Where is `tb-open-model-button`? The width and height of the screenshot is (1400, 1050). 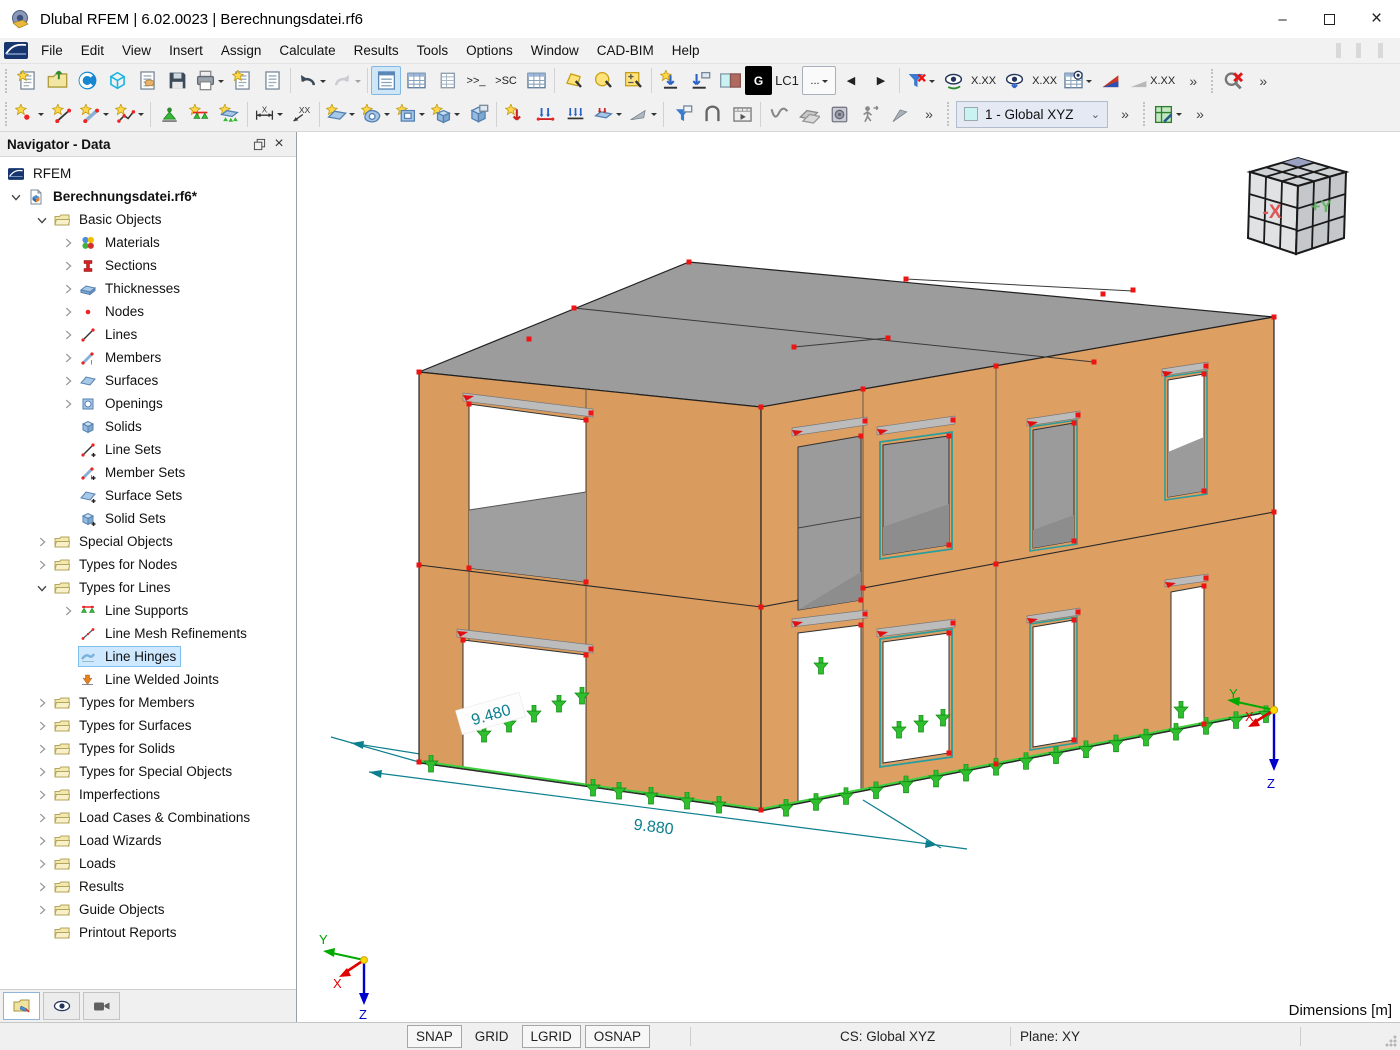 tb-open-model-button is located at coordinates (57, 80).